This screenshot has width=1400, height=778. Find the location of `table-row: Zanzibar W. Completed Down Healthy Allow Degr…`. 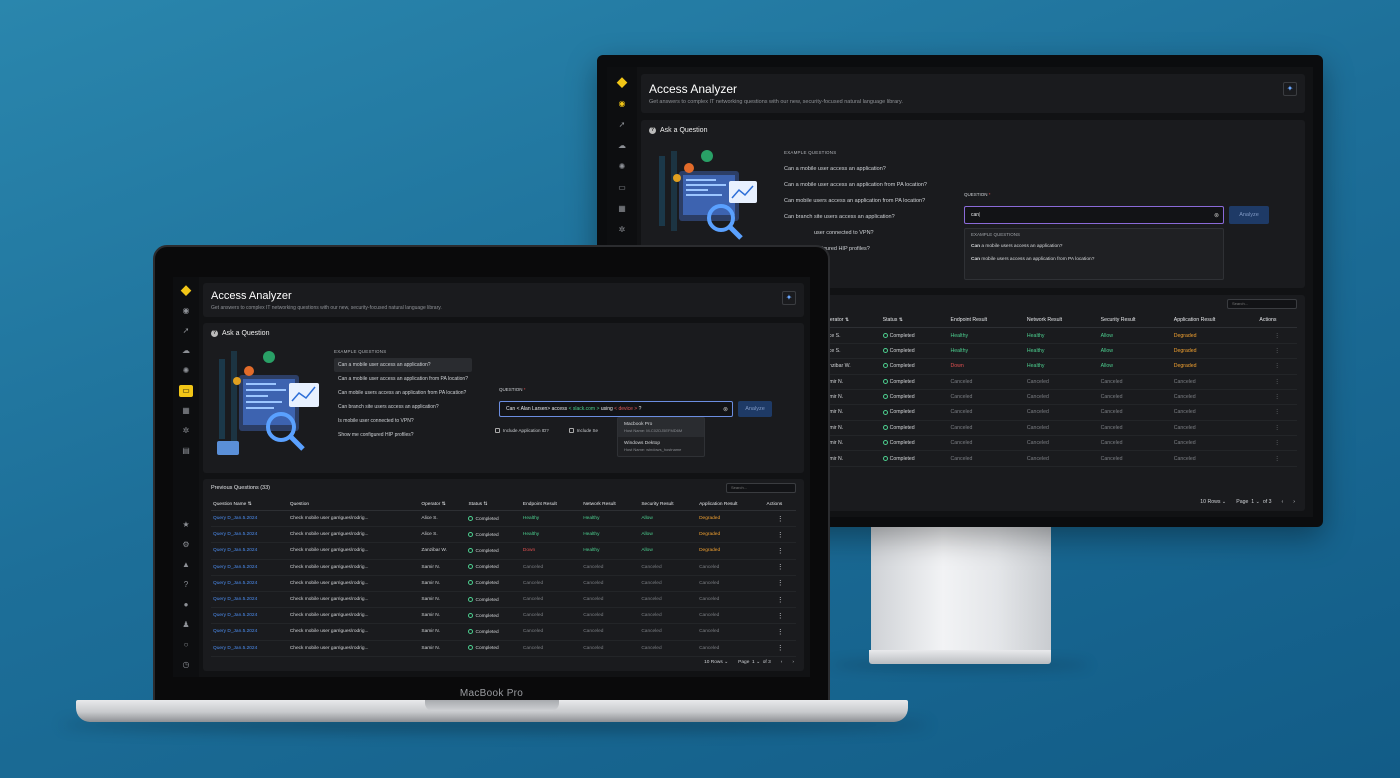

table-row: Zanzibar W. Completed Down Healthy Allow Degr… is located at coordinates (1059, 366).